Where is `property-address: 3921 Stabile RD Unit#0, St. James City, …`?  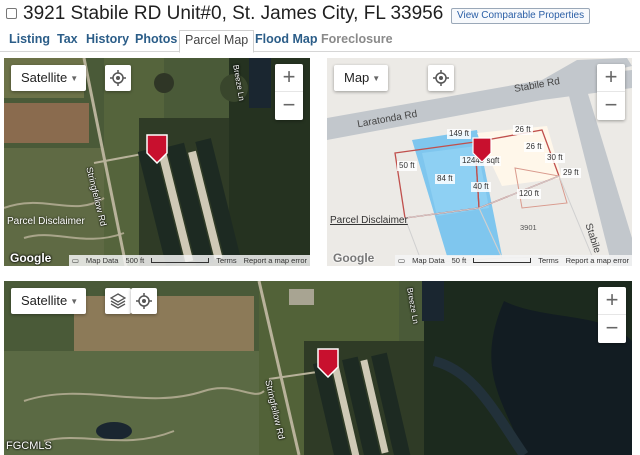 property-address: 3921 Stabile RD Unit#0, St. James City, … is located at coordinates (233, 13).